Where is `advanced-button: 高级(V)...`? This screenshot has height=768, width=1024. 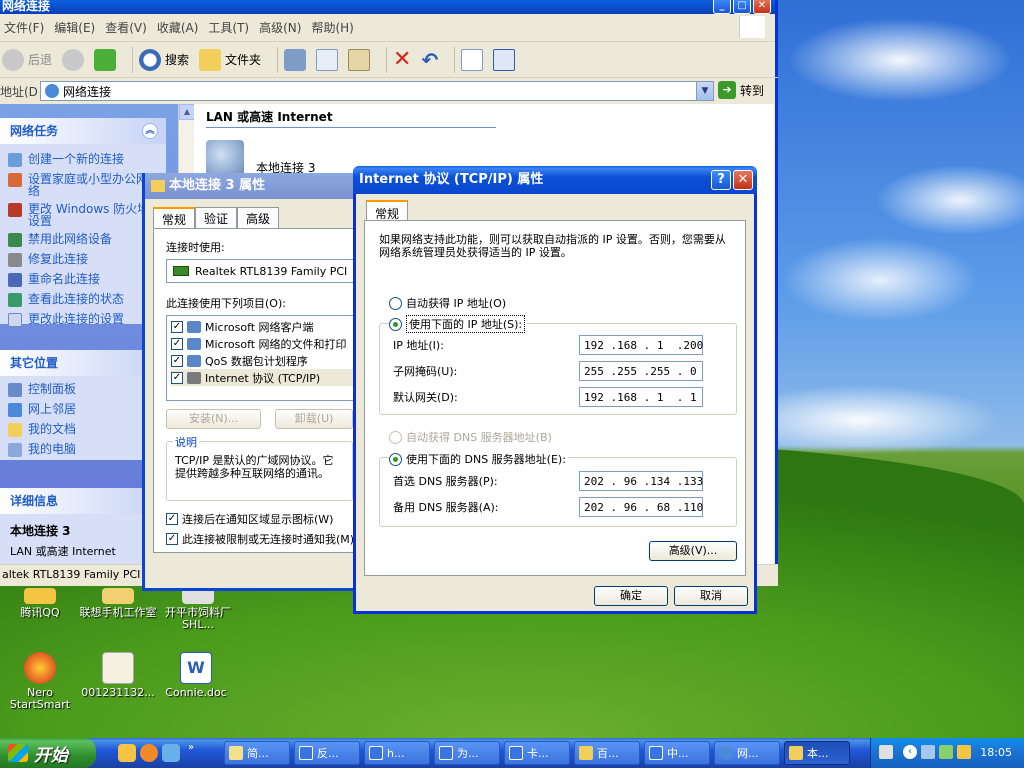
advanced-button: 高级(V)... is located at coordinates (693, 551).